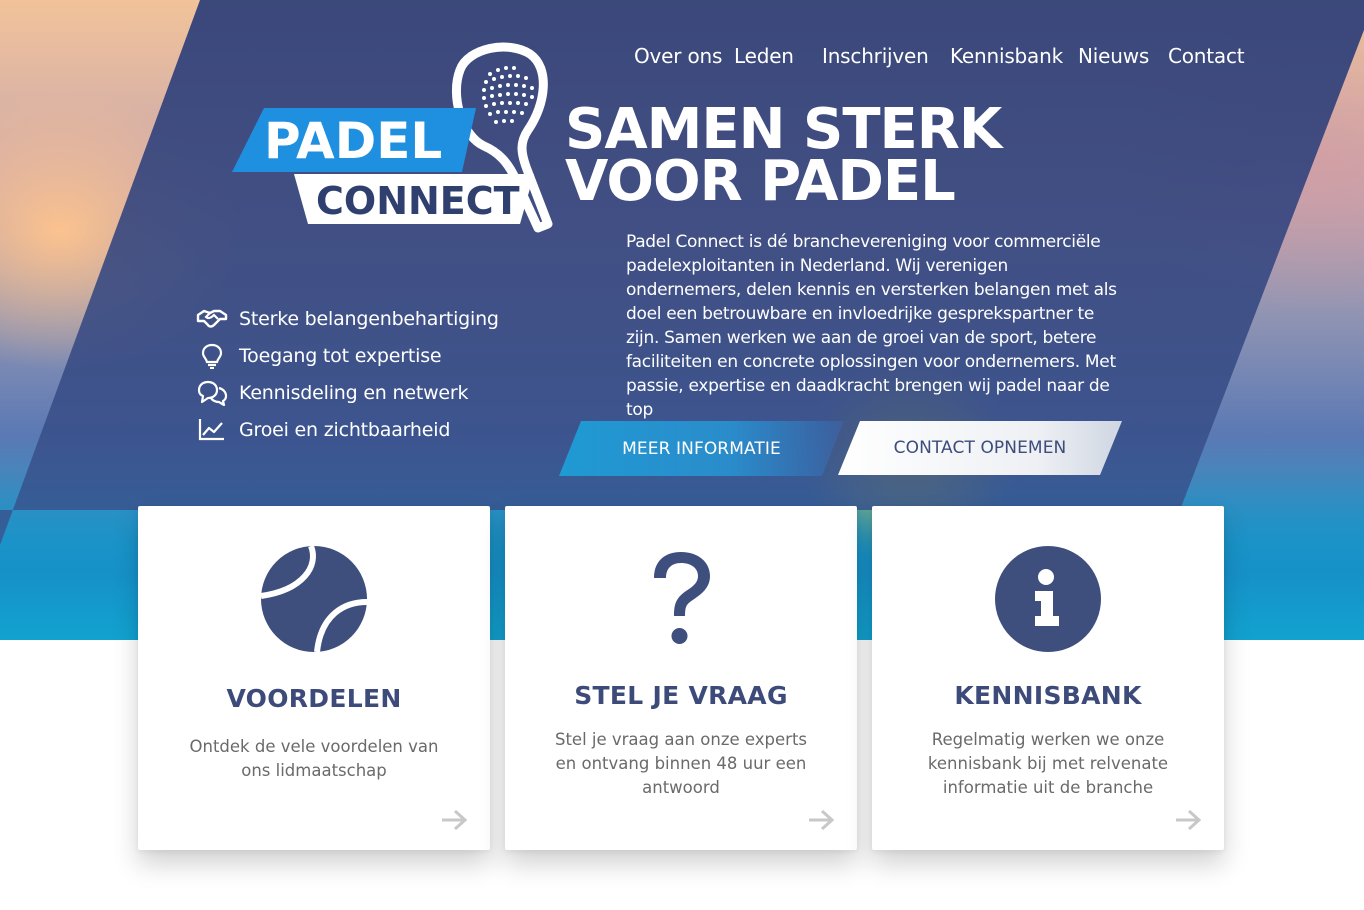 The image size is (1364, 910). Describe the element at coordinates (678, 56) in the screenshot. I see `nav-item-over-ons: Over ons` at that location.